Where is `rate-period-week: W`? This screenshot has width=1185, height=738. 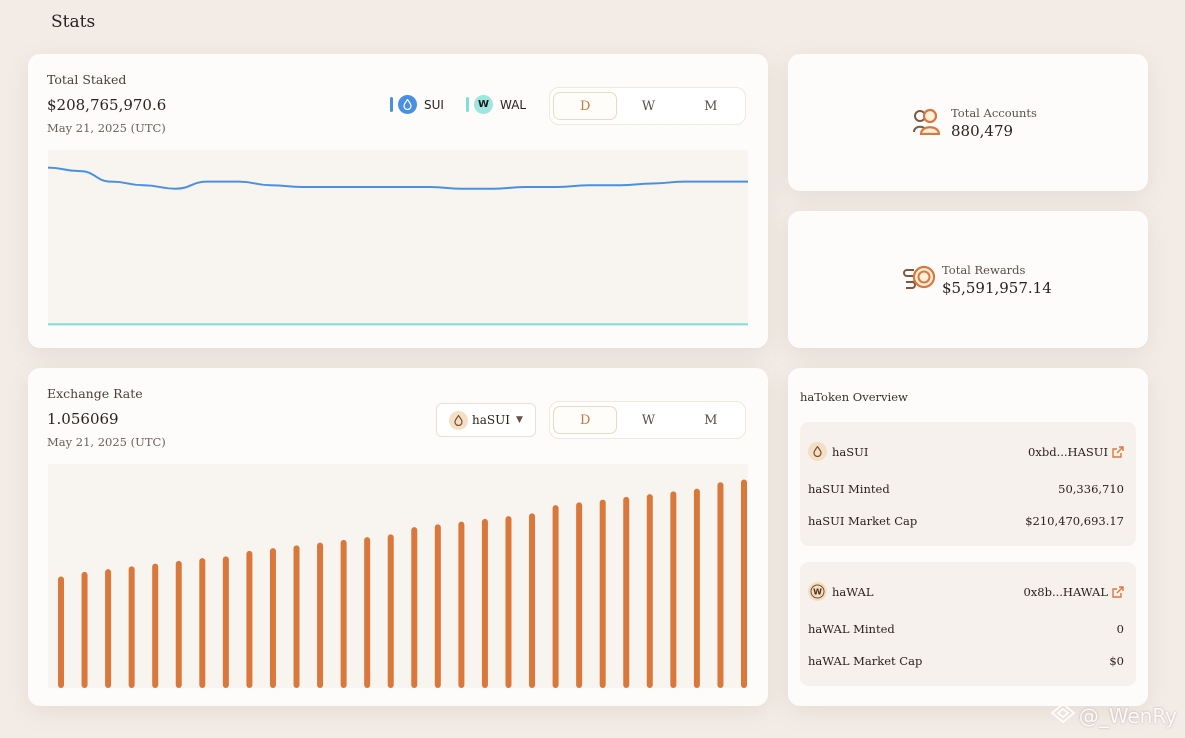
rate-period-week: W is located at coordinates (648, 420).